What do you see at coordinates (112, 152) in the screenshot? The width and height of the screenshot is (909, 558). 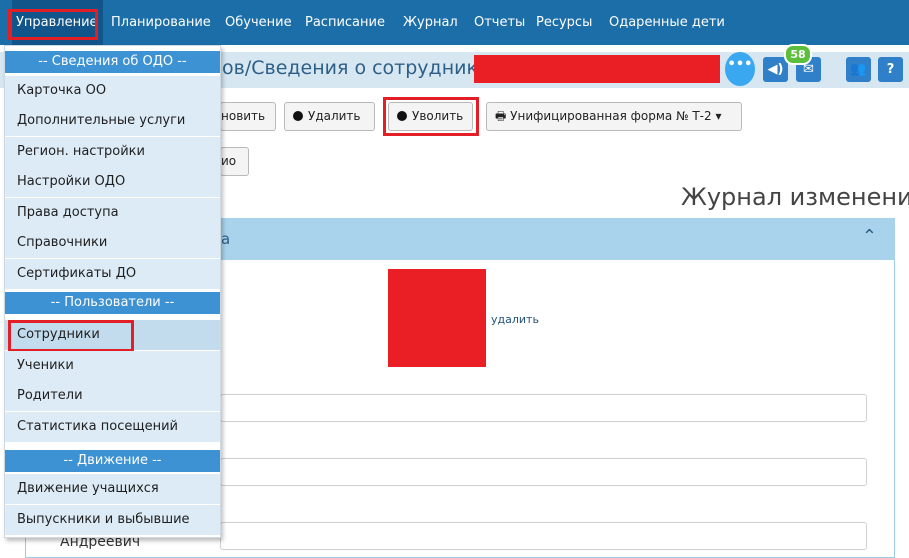 I see `menu-item-region-settings: Регион. настройки` at bounding box center [112, 152].